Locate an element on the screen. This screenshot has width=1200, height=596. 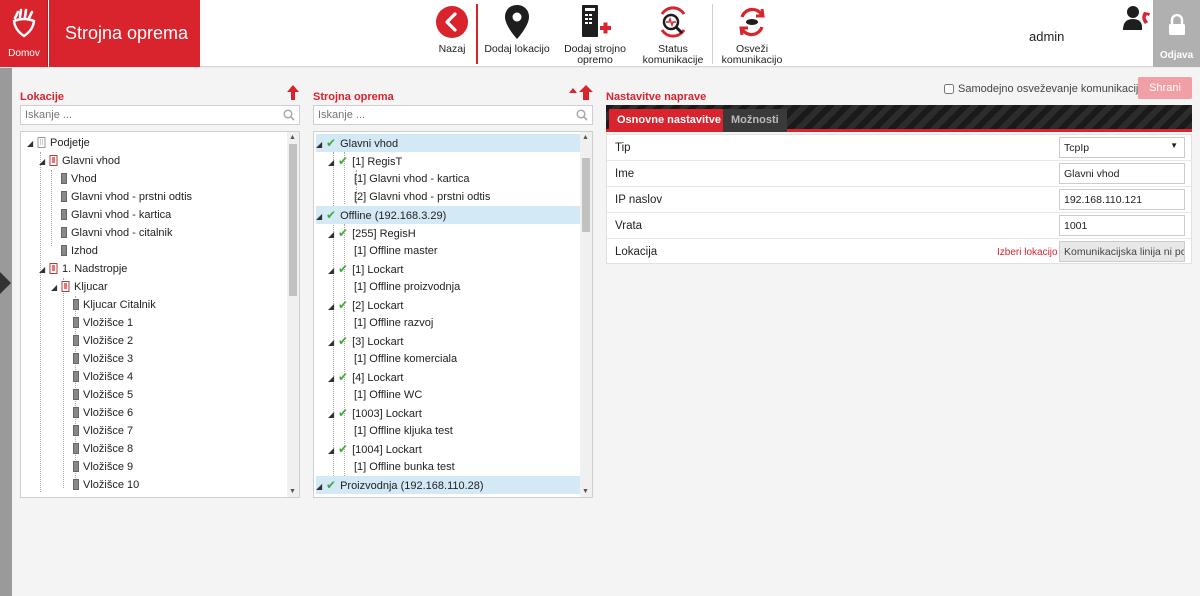
hardware-tree-item: ◢ ✔ [1] Lockart is located at coordinates (365, 269).